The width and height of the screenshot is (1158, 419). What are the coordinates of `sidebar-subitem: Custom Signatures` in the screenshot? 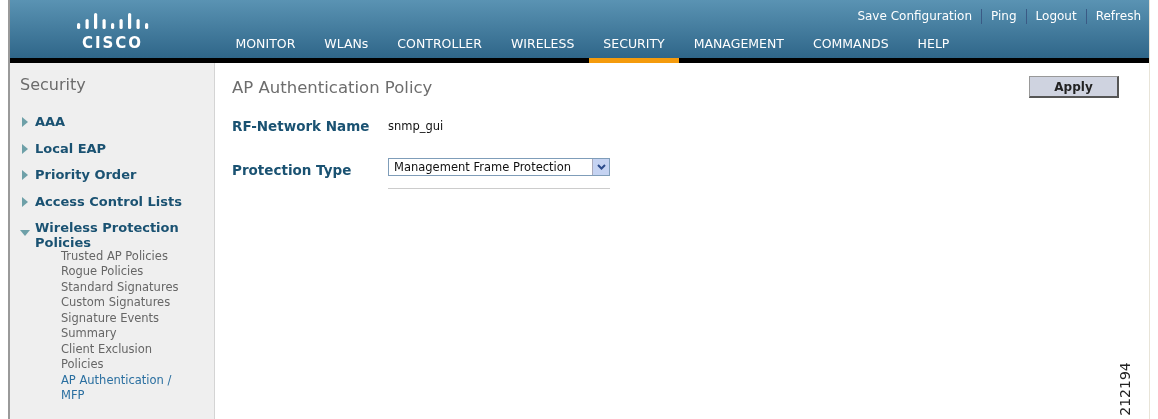 It's located at (121, 303).